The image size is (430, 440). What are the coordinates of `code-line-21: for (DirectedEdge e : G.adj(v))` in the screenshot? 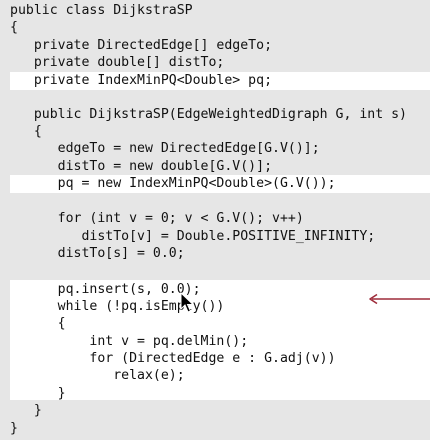 It's located at (173, 358).